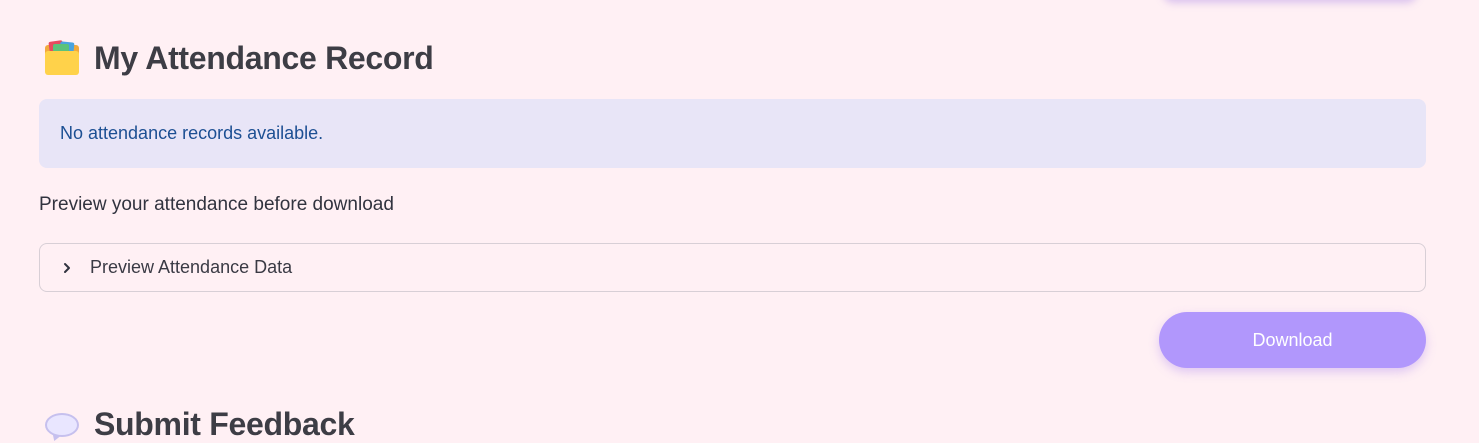 Image resolution: width=1479 pixels, height=443 pixels. I want to click on preview-attendance-expander: Preview Attendance Data, so click(732, 267).